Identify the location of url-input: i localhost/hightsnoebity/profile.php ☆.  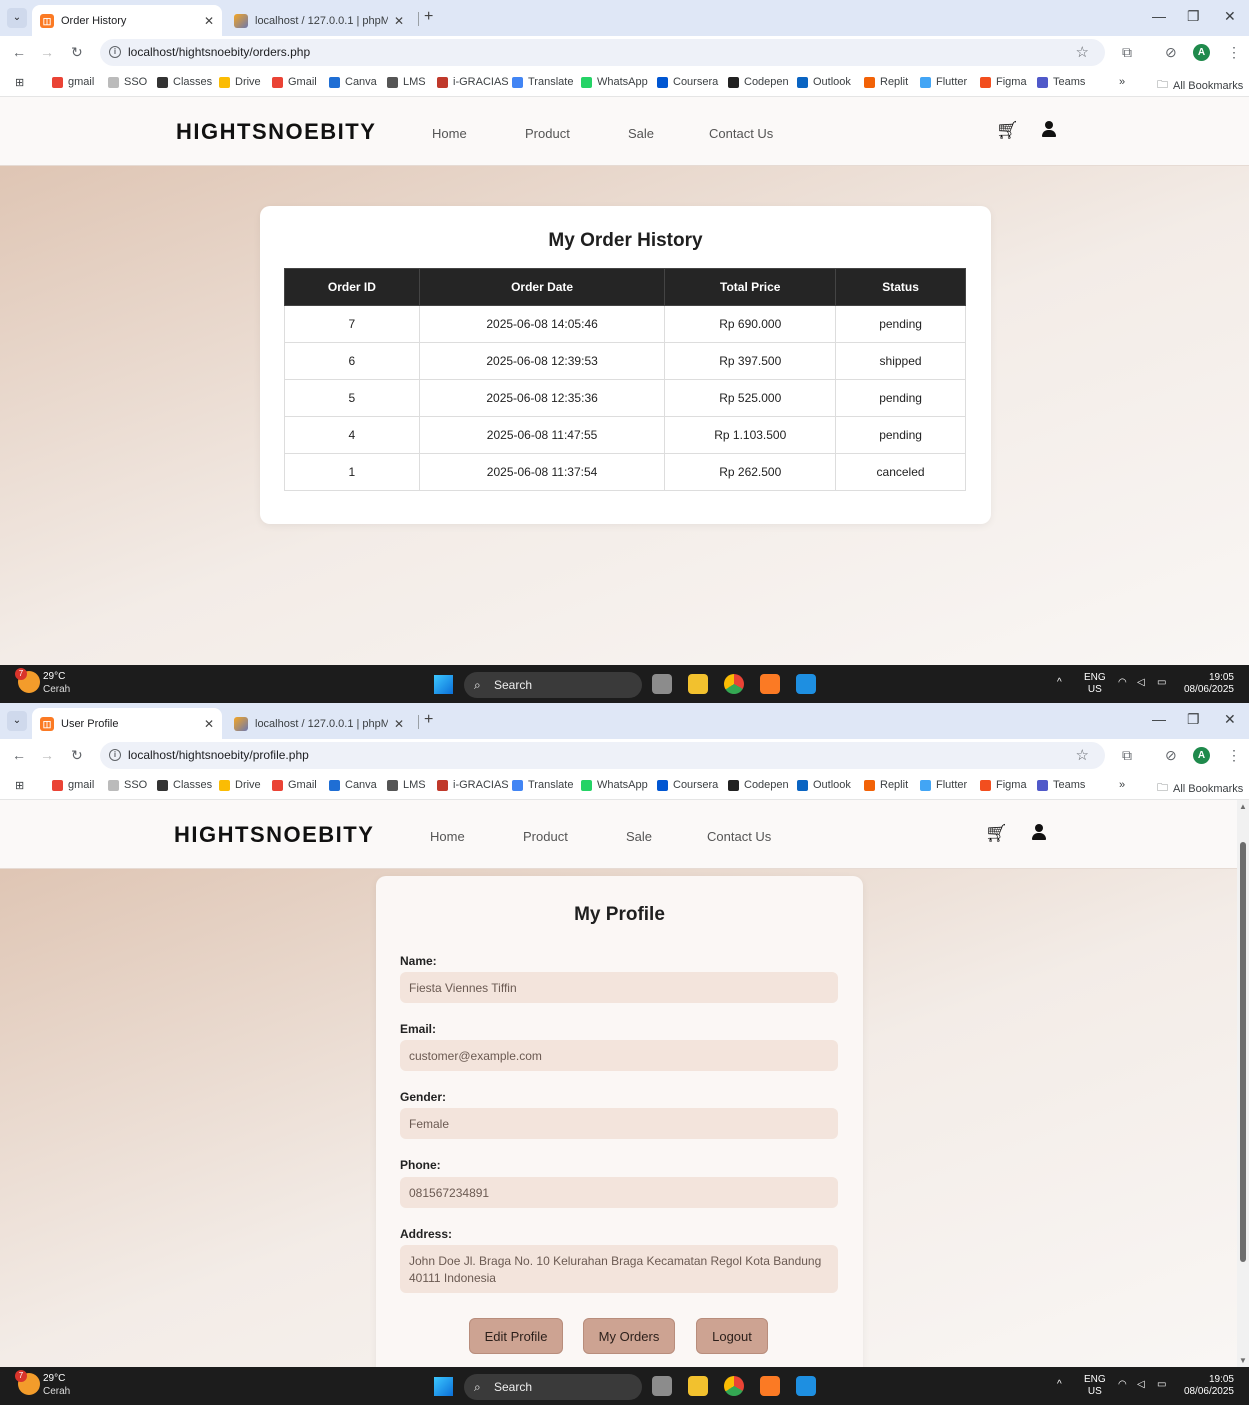
(602, 755).